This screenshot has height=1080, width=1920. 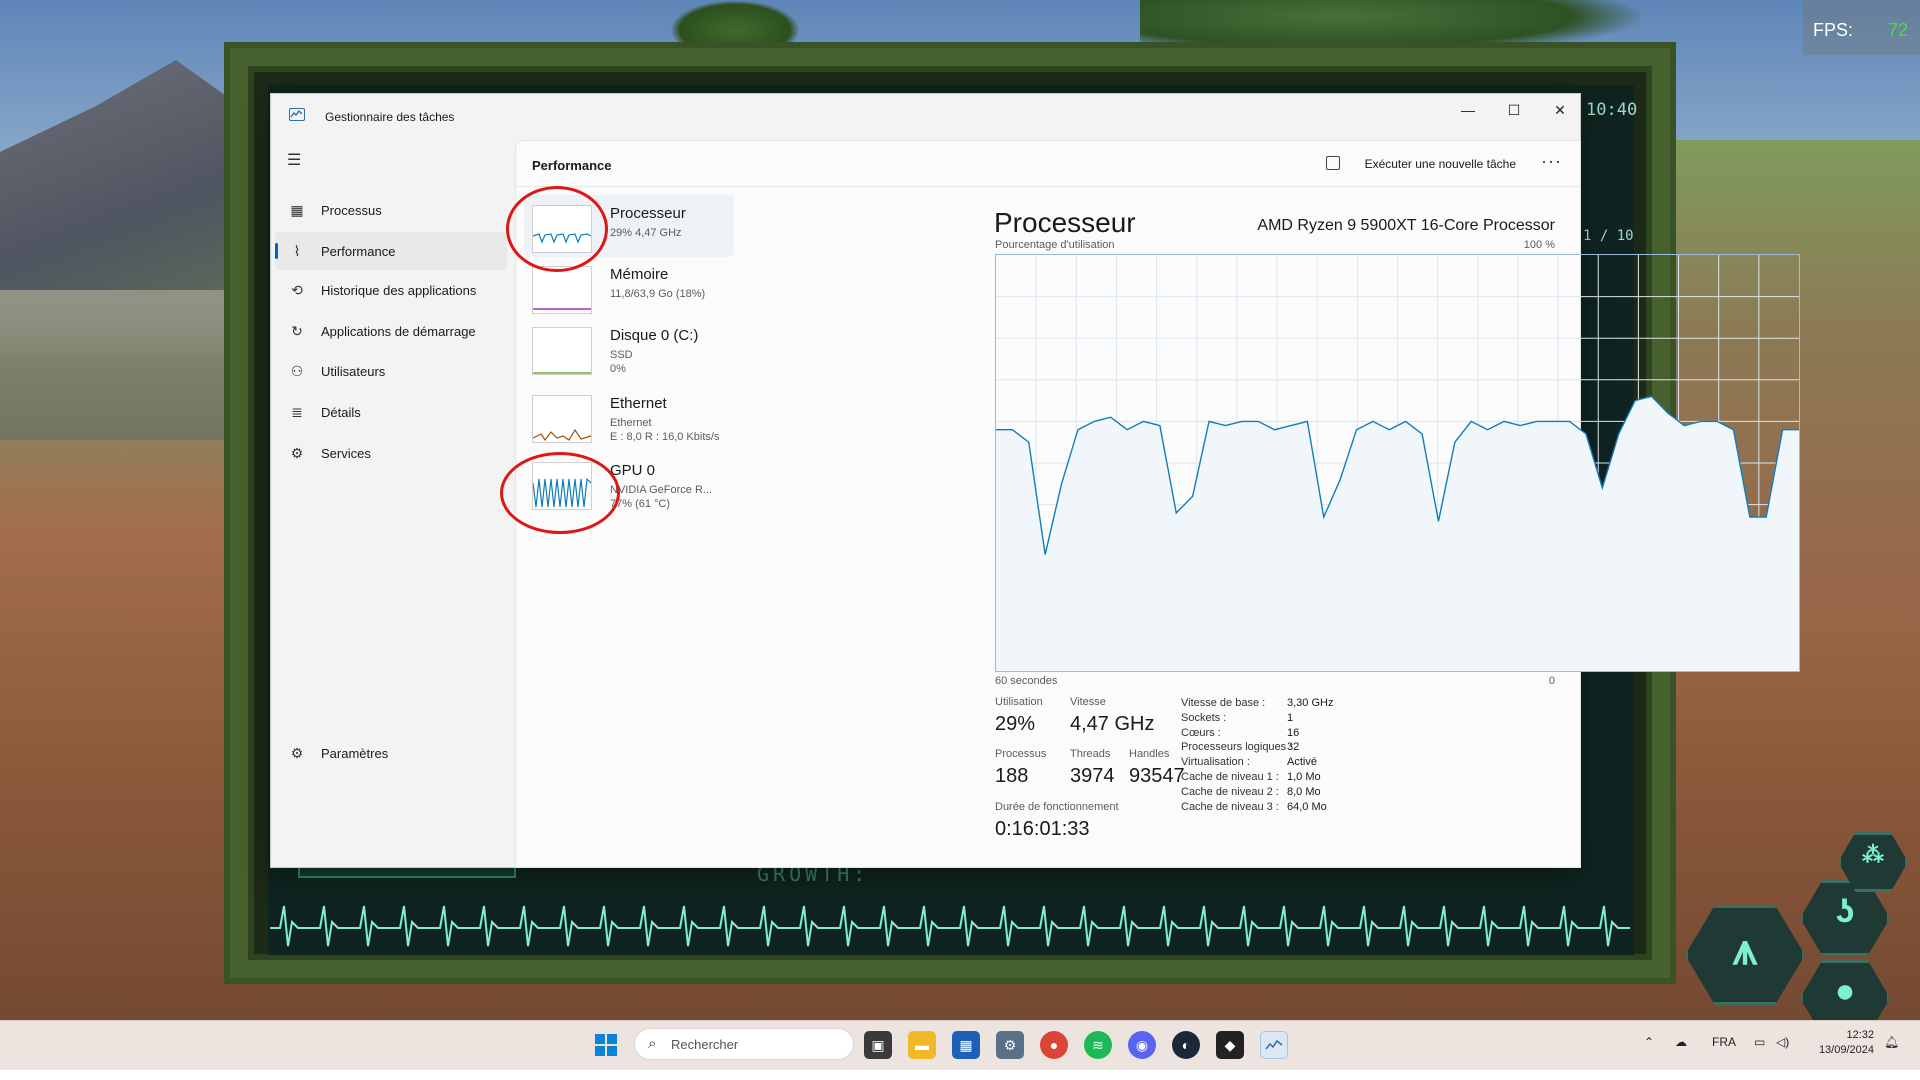 What do you see at coordinates (1290, 717) in the screenshot?
I see `spec-value: 1` at bounding box center [1290, 717].